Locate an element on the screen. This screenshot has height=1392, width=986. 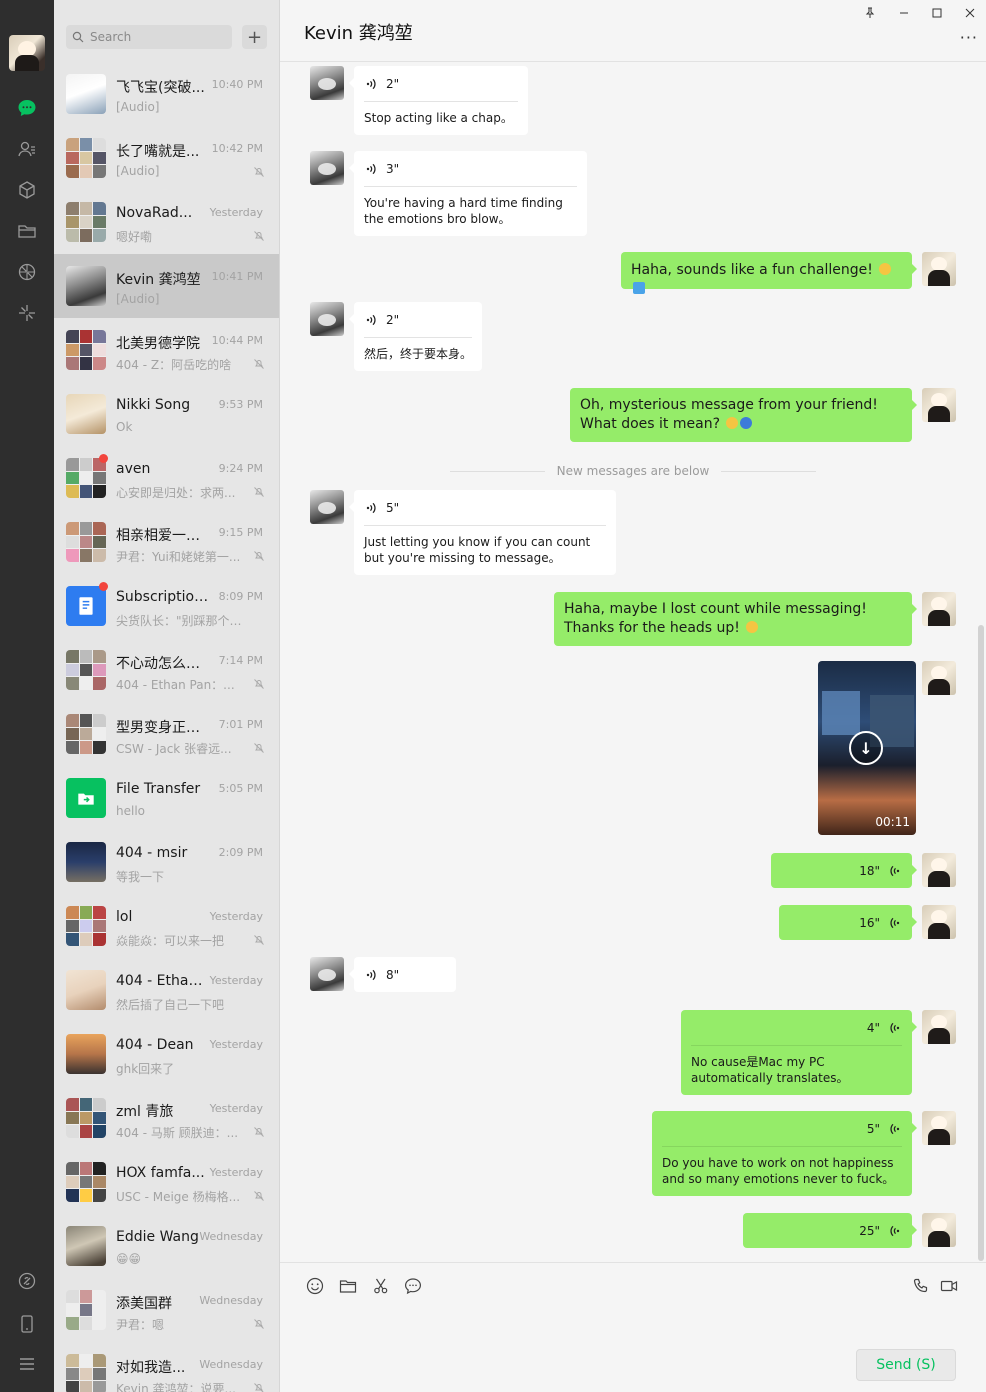
send-button: Send (S) is located at coordinates (906, 1365).